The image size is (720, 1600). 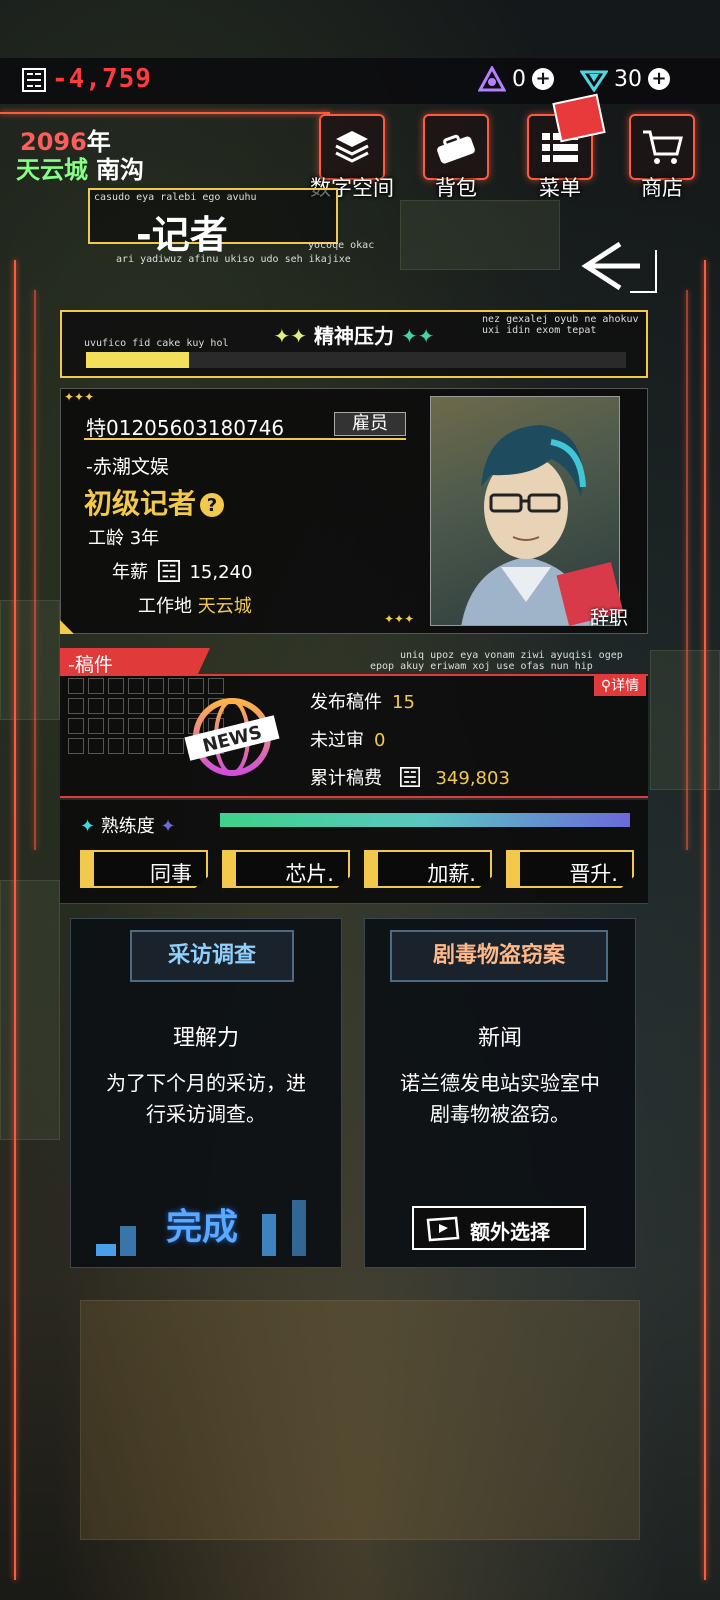 What do you see at coordinates (144, 538) in the screenshot?
I see `tenure-value: 3年` at bounding box center [144, 538].